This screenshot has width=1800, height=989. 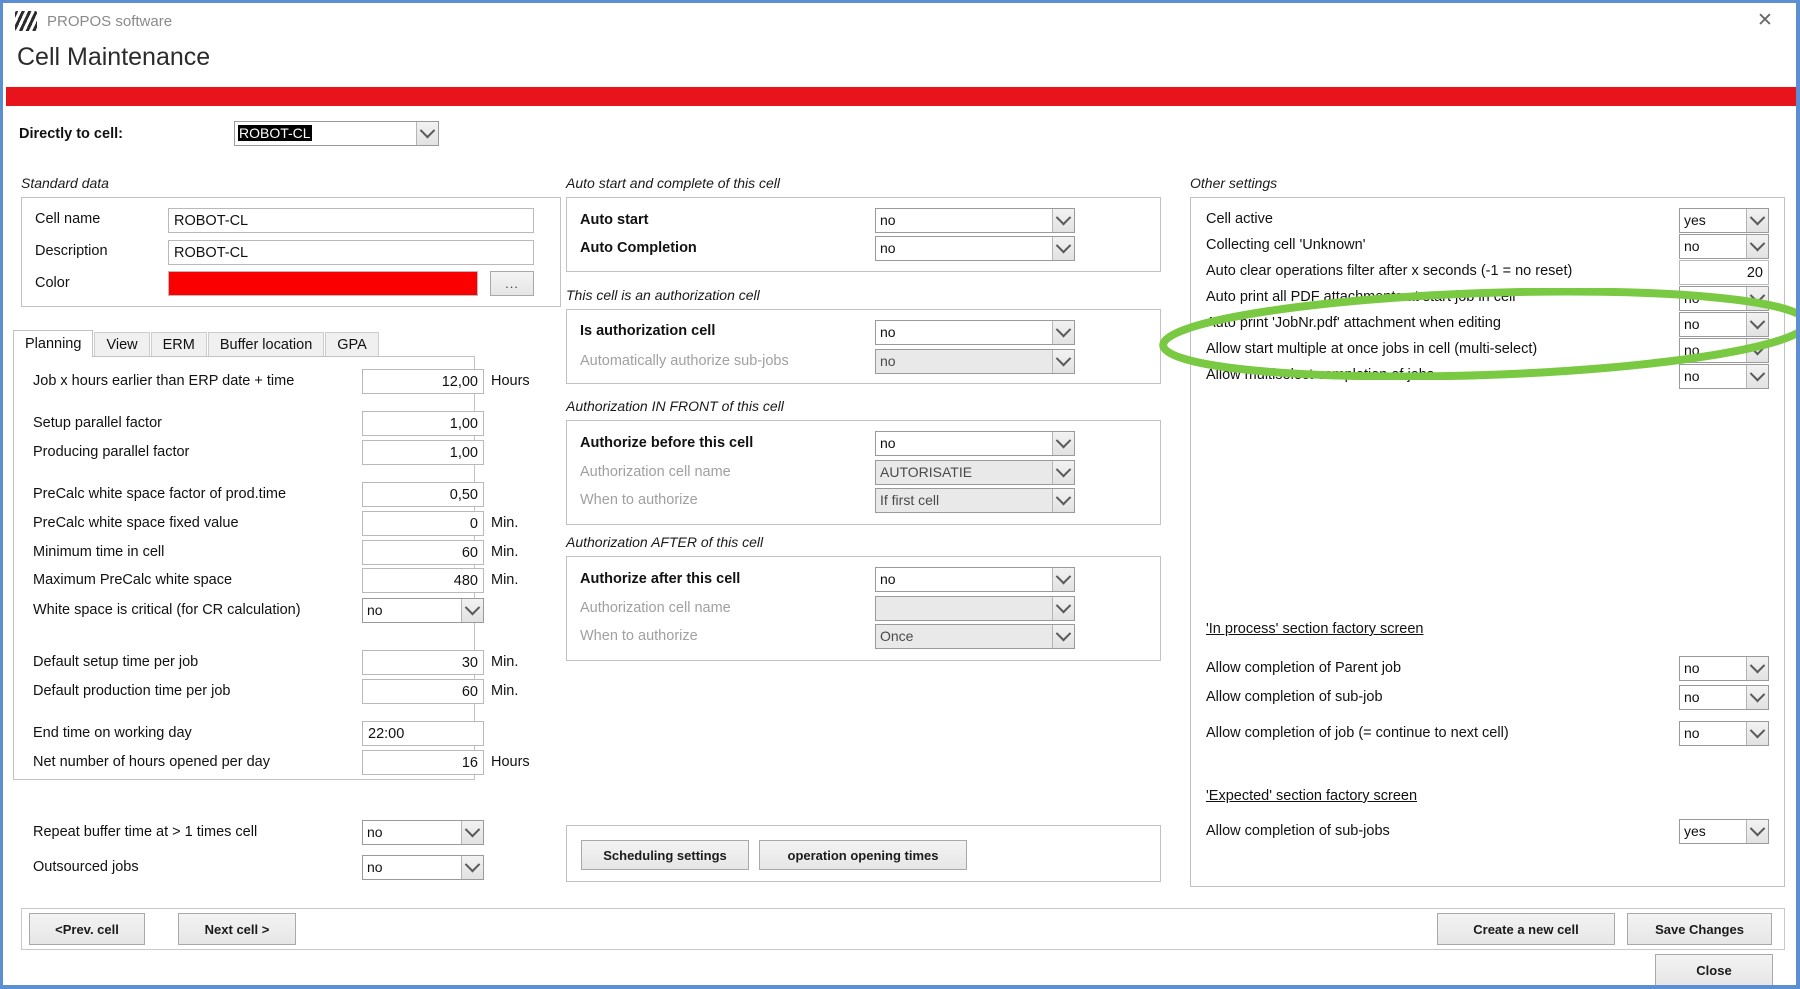 I want to click on authorize-after-combo: no, so click(x=975, y=579).